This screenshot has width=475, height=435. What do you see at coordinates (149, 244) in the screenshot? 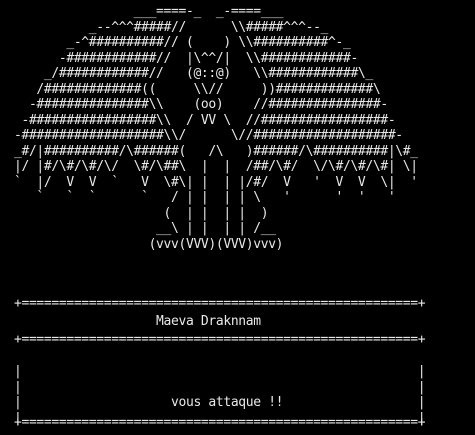
I see `art-line: (vvv(VVV)(VVV)vvv)` at bounding box center [149, 244].